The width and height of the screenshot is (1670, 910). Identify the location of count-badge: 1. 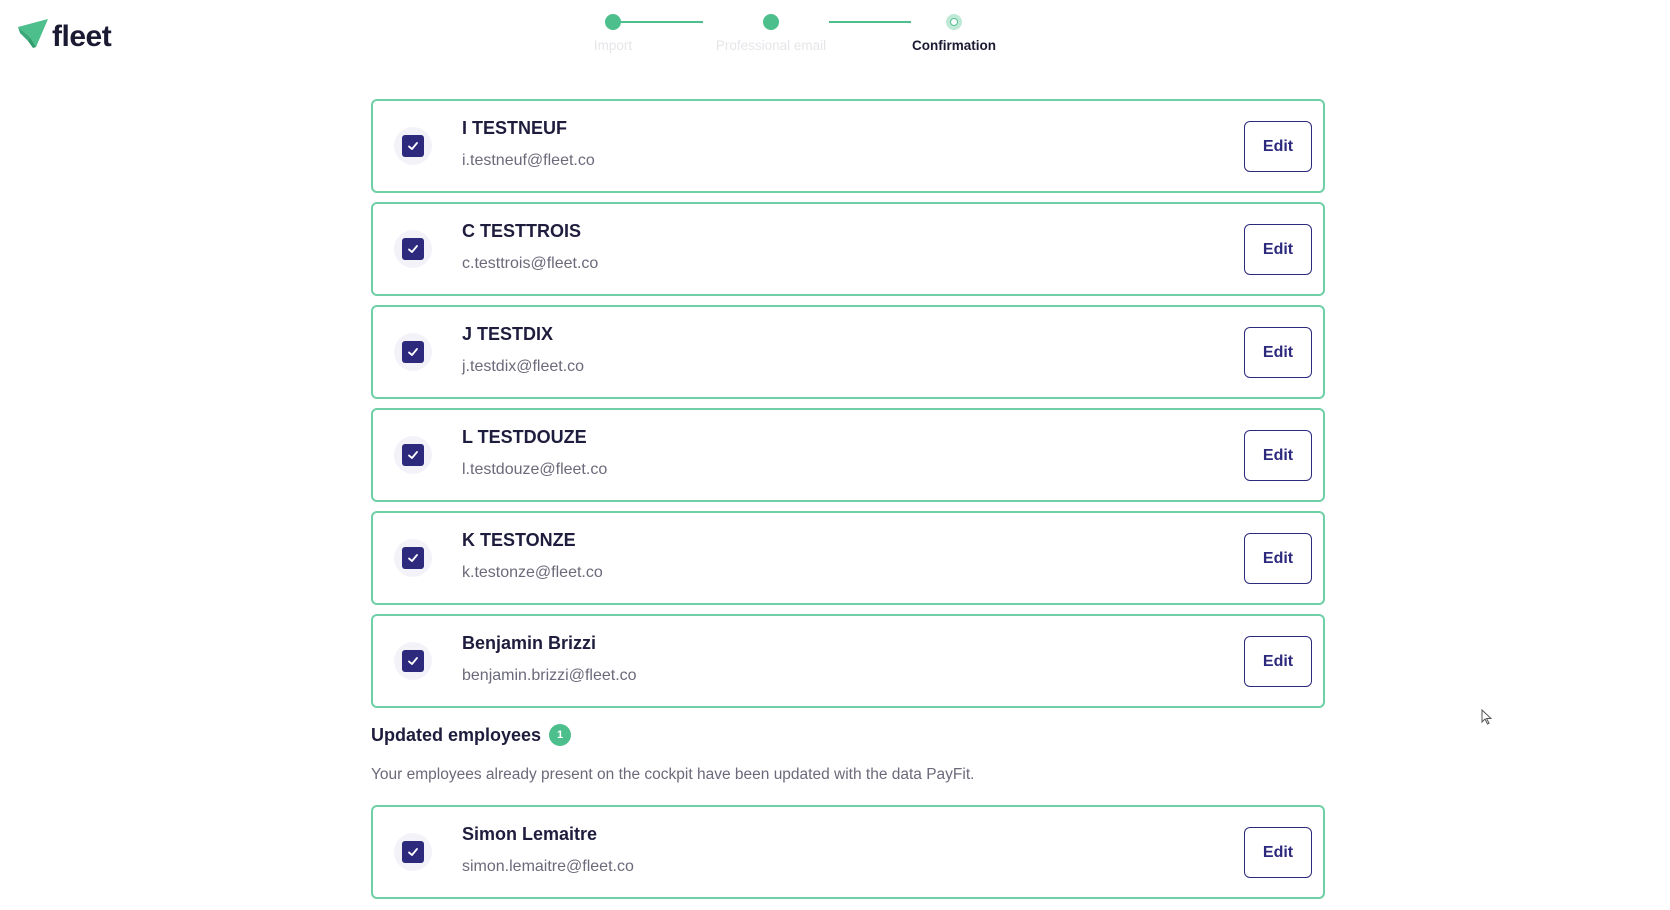
(560, 735).